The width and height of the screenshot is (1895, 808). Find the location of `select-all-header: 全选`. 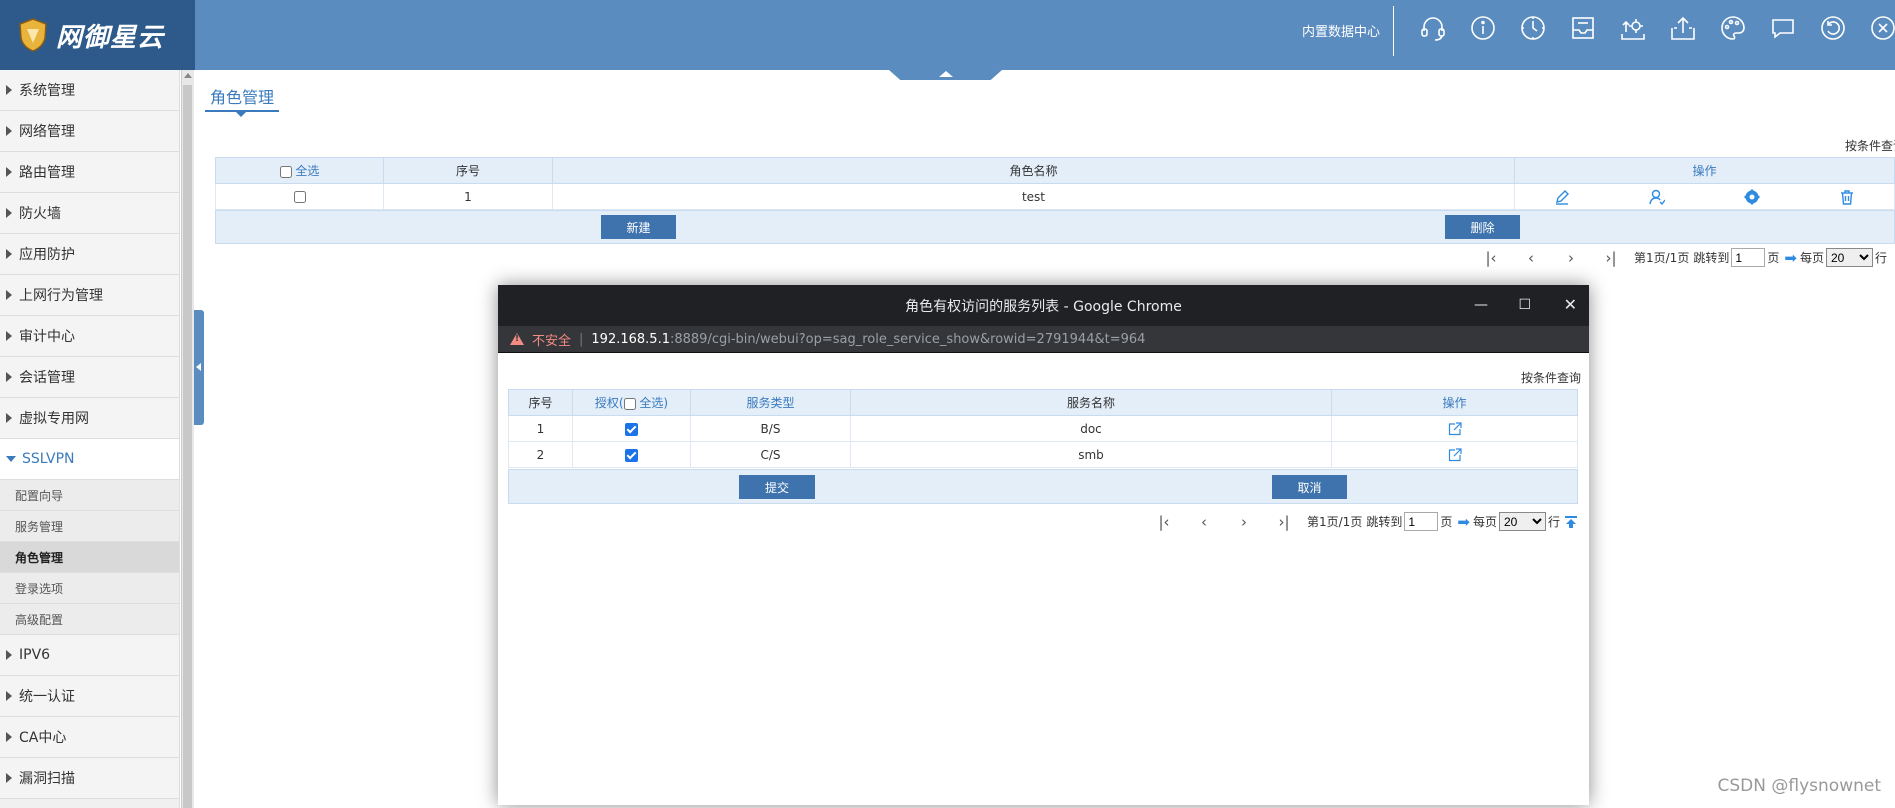

select-all-header: 全选 is located at coordinates (299, 170).